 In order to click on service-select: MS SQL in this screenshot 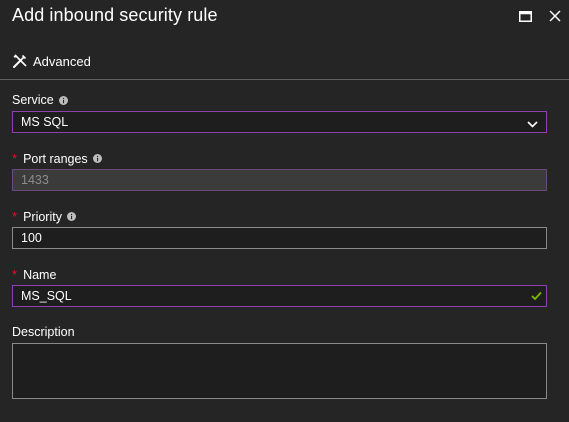, I will do `click(279, 122)`.